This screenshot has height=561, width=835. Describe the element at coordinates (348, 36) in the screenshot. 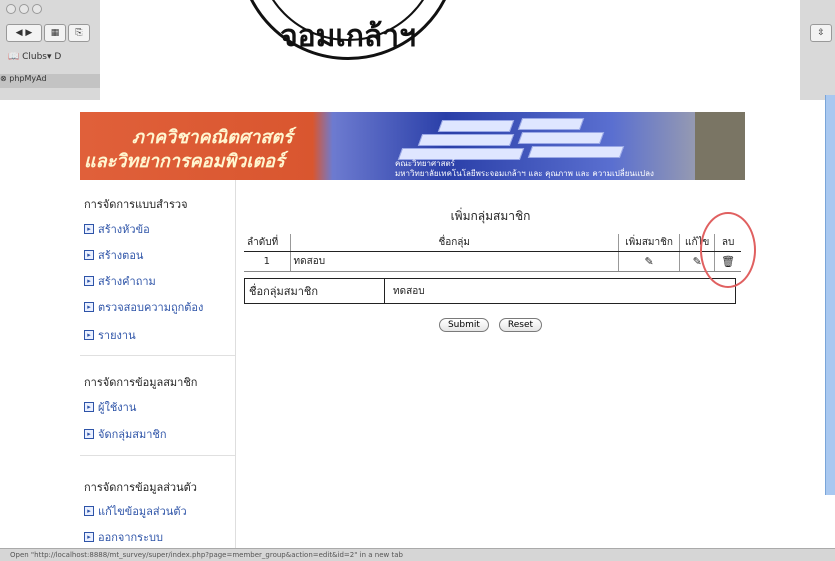

I see `stamp-text: จอมเกล้าฯ` at that location.